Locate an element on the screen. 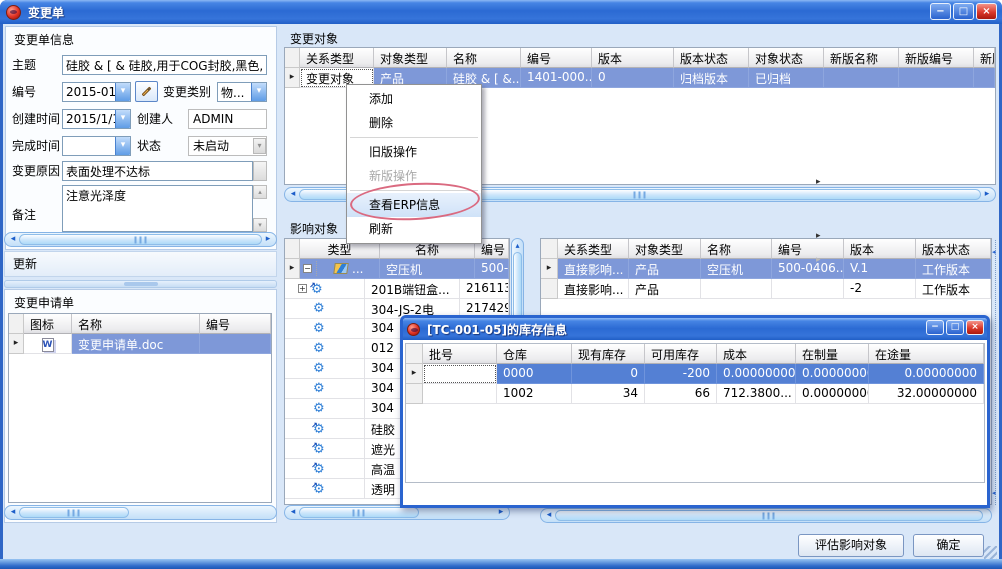 This screenshot has height=569, width=1002. cell-on-hand: 0 is located at coordinates (608, 374).